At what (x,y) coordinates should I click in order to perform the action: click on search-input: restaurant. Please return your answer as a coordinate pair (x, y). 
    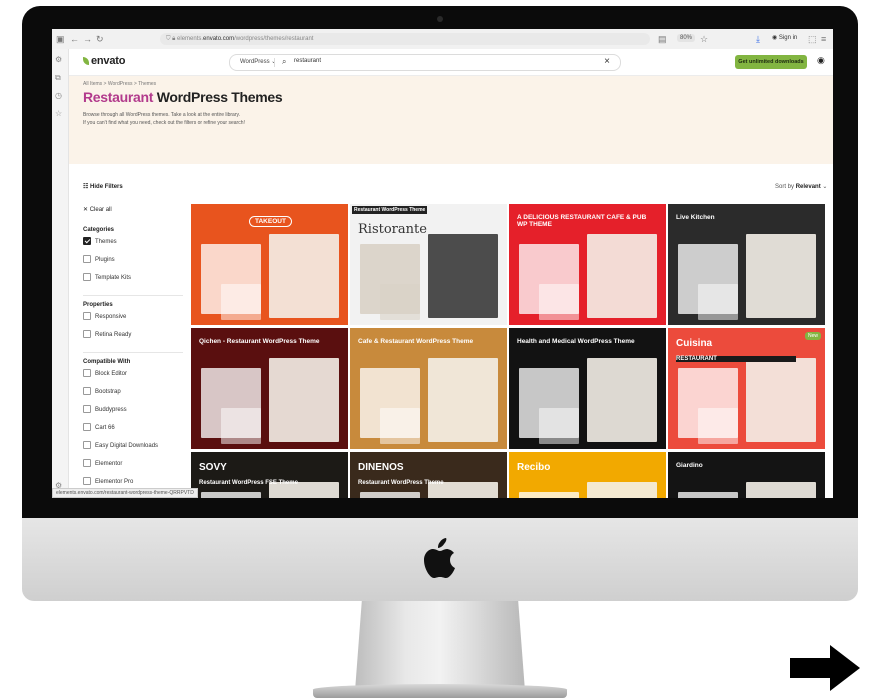
    Looking at the image, I should click on (307, 61).